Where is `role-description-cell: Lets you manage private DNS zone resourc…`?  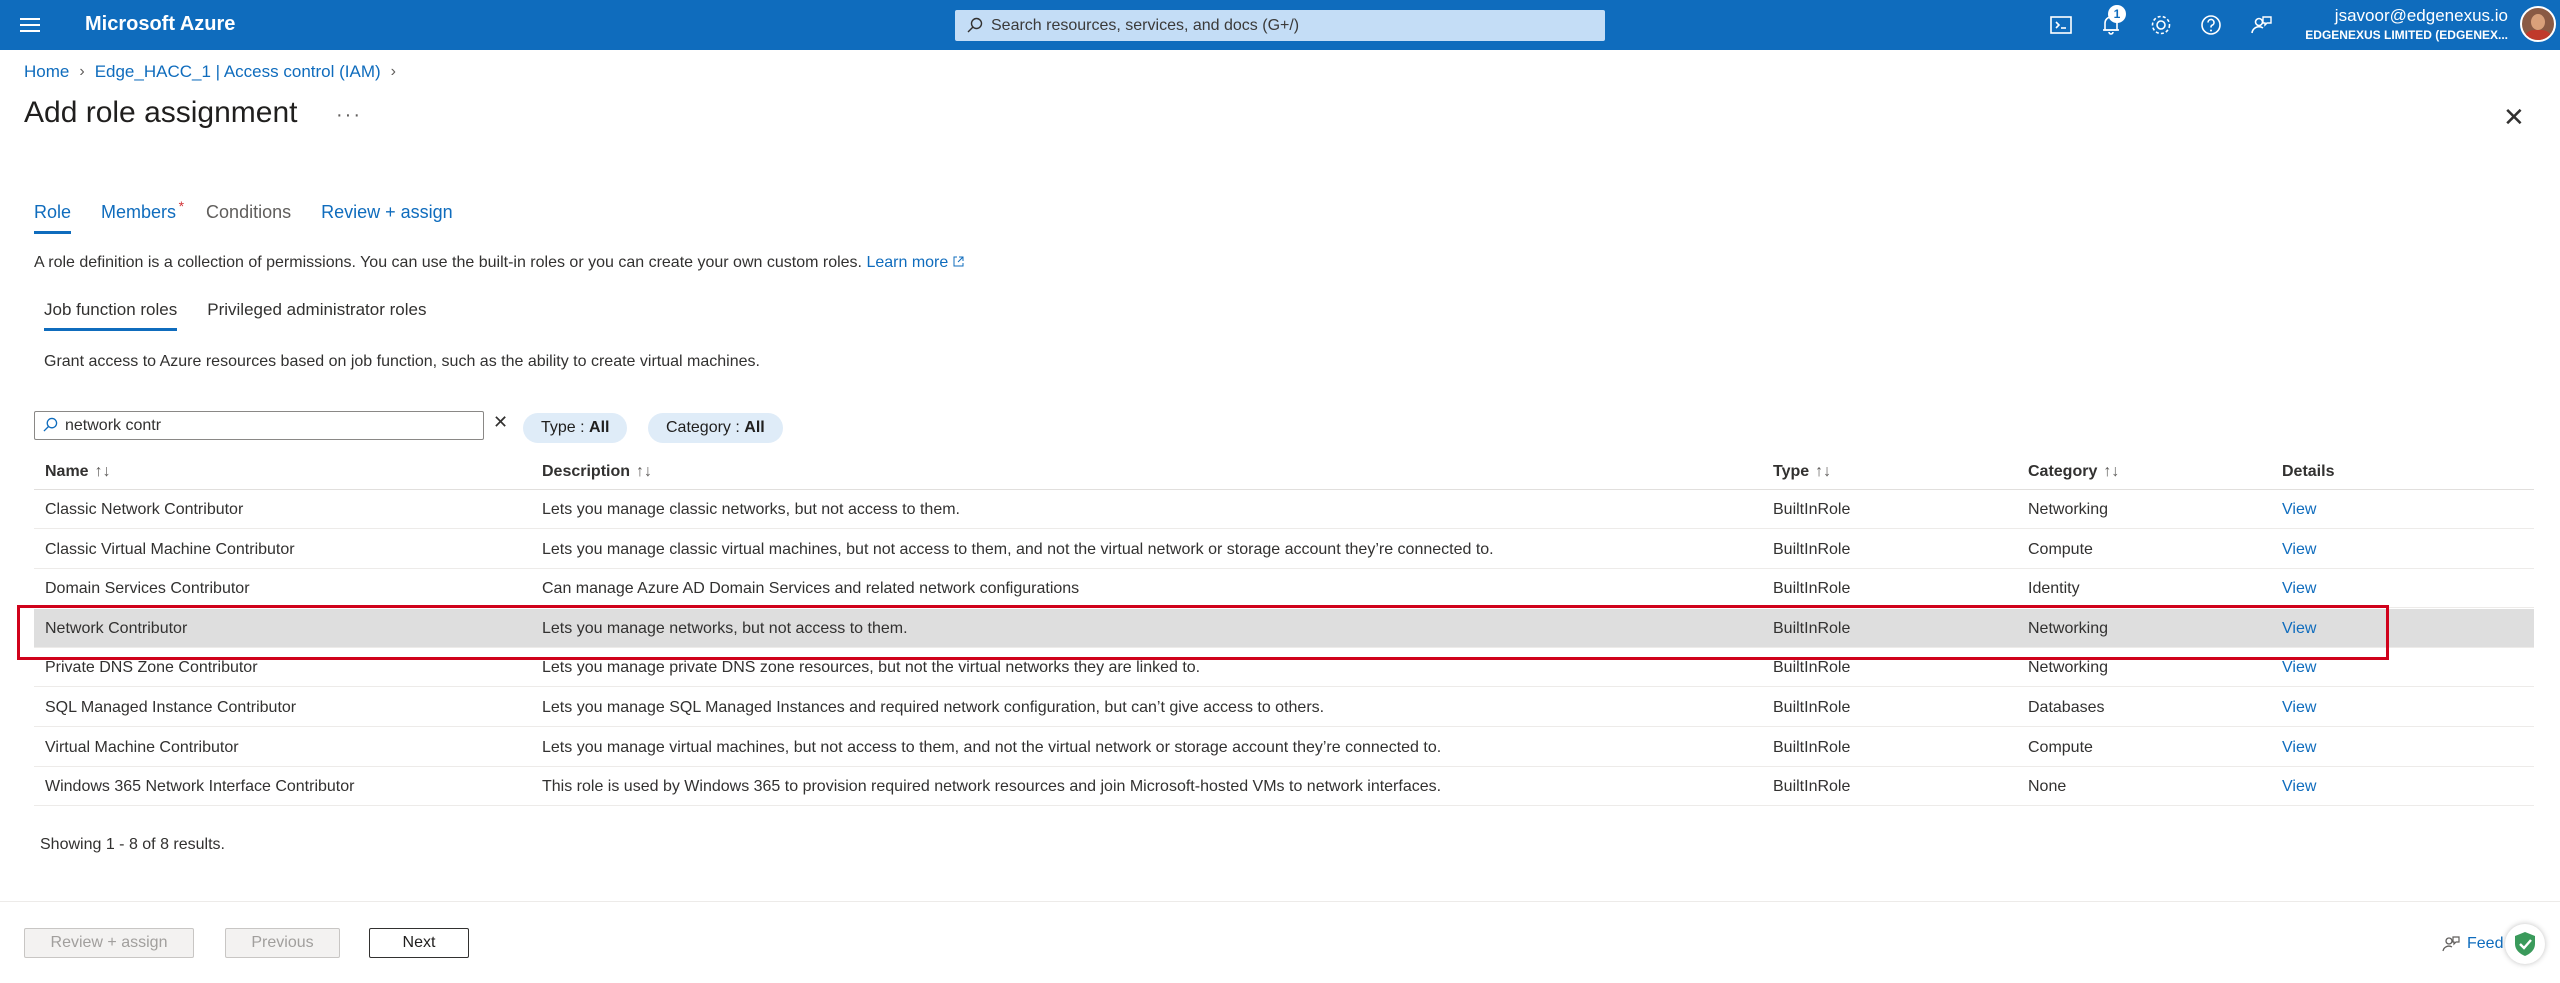 role-description-cell: Lets you manage private DNS zone resourc… is located at coordinates (871, 668).